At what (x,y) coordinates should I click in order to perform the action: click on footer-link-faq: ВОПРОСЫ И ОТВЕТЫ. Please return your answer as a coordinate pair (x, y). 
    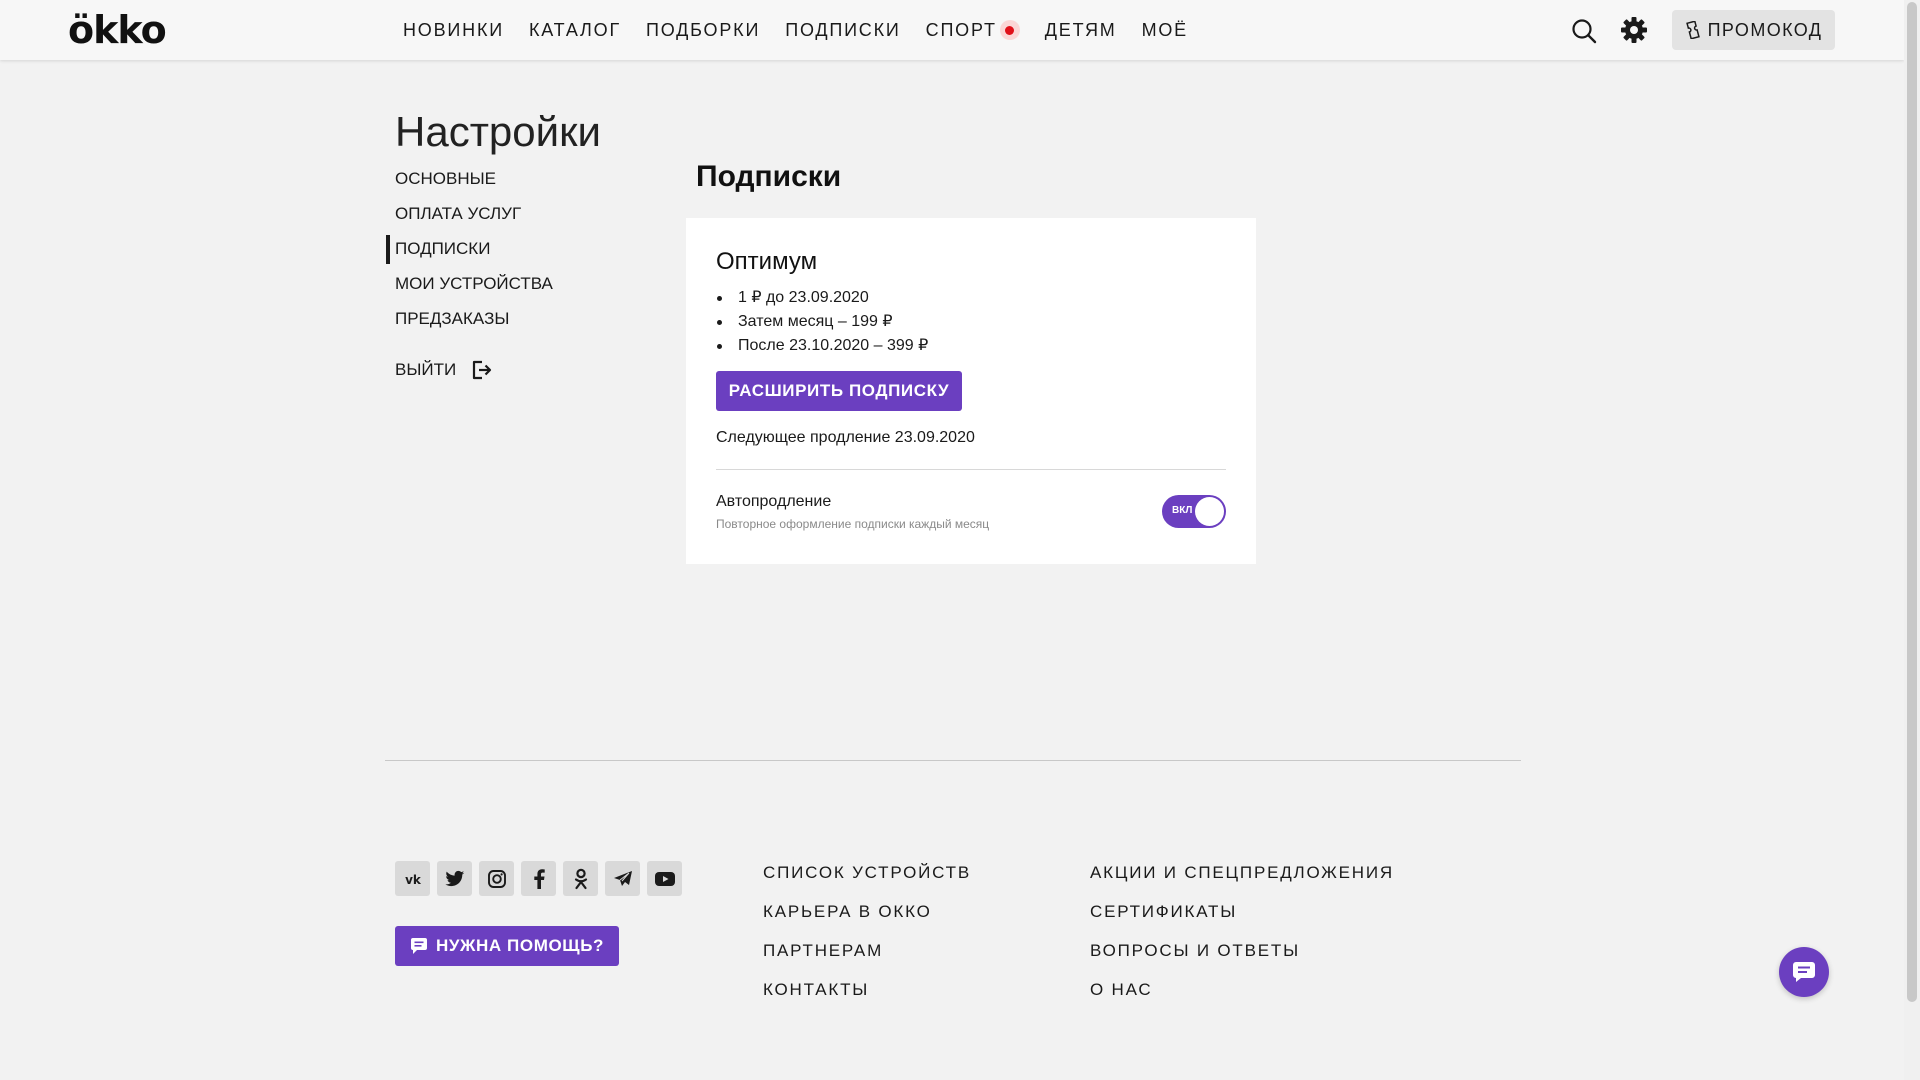
    Looking at the image, I should click on (1242, 959).